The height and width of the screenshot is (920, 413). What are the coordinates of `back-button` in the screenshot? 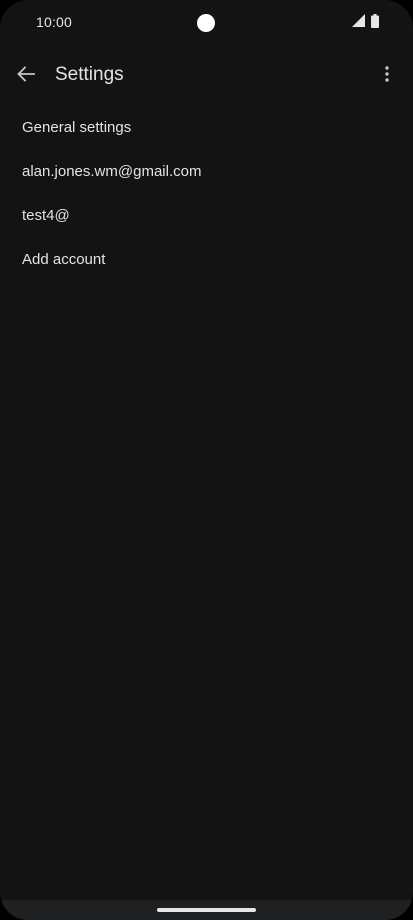 It's located at (26, 76).